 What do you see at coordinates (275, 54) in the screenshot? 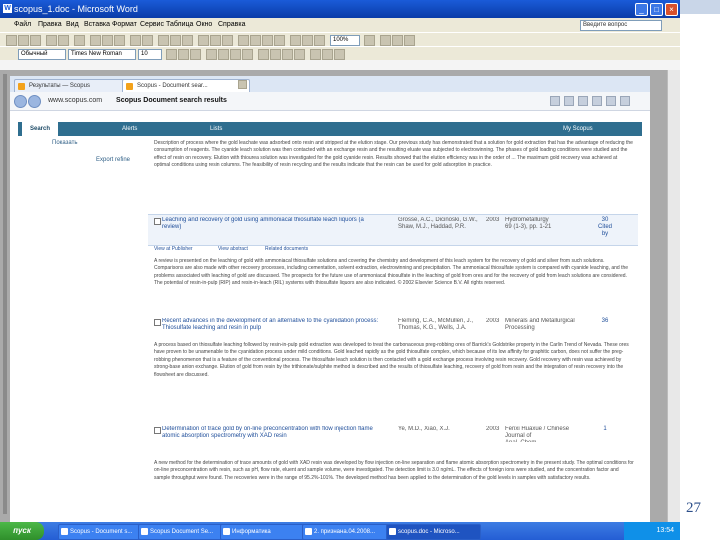
I see `bullets-icon` at bounding box center [275, 54].